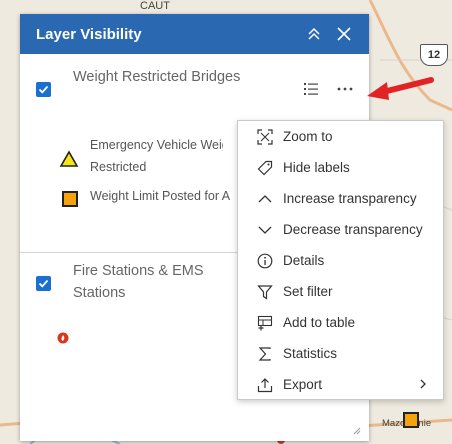 The height and width of the screenshot is (444, 452). I want to click on menu-item-statistics: Statistics, so click(340, 353).